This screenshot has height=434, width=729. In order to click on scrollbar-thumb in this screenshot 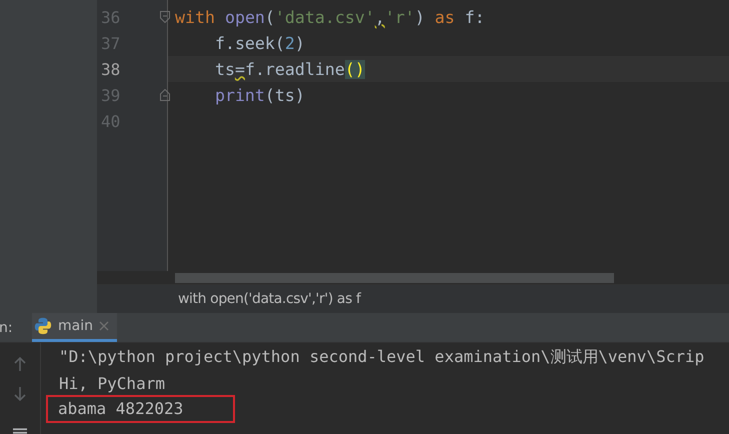, I will do `click(394, 277)`.